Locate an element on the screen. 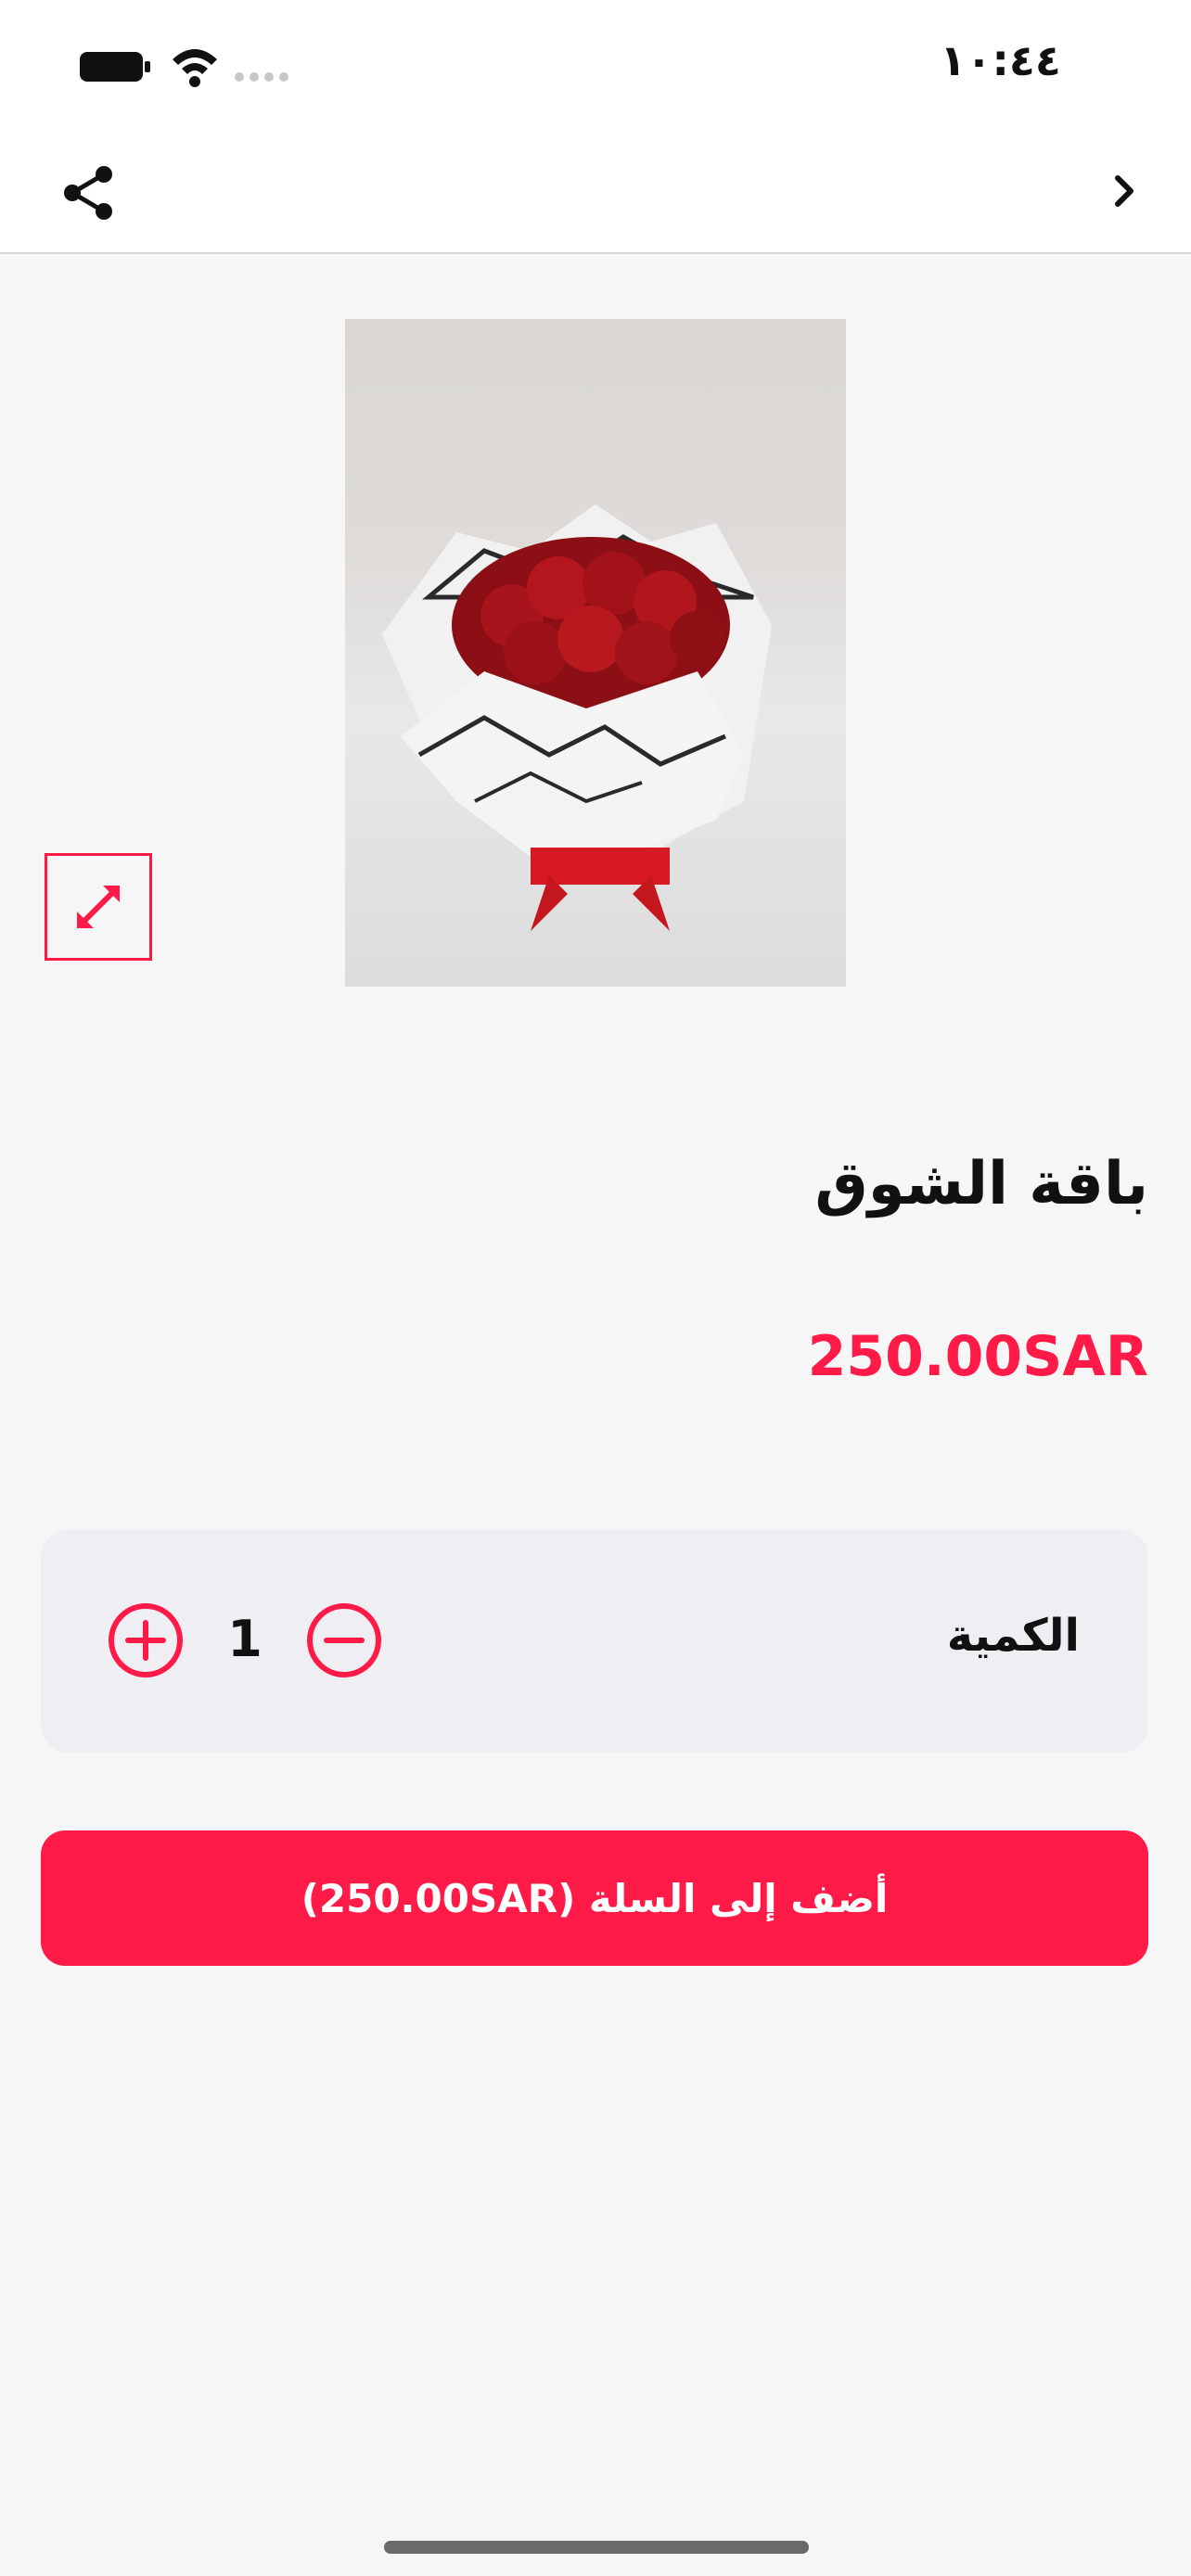 Image resolution: width=1191 pixels, height=2576 pixels. flower-bouquet-image is located at coordinates (577, 717).